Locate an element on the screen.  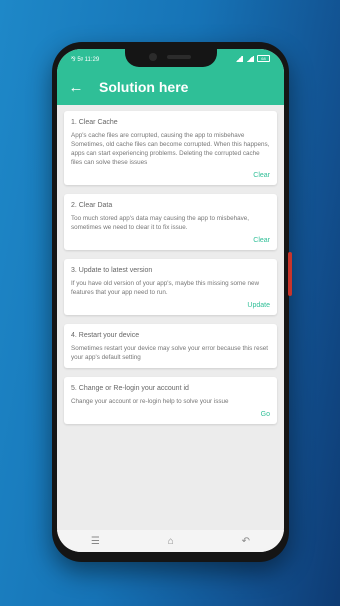
battery-icon: 68 is located at coordinates (263, 58).